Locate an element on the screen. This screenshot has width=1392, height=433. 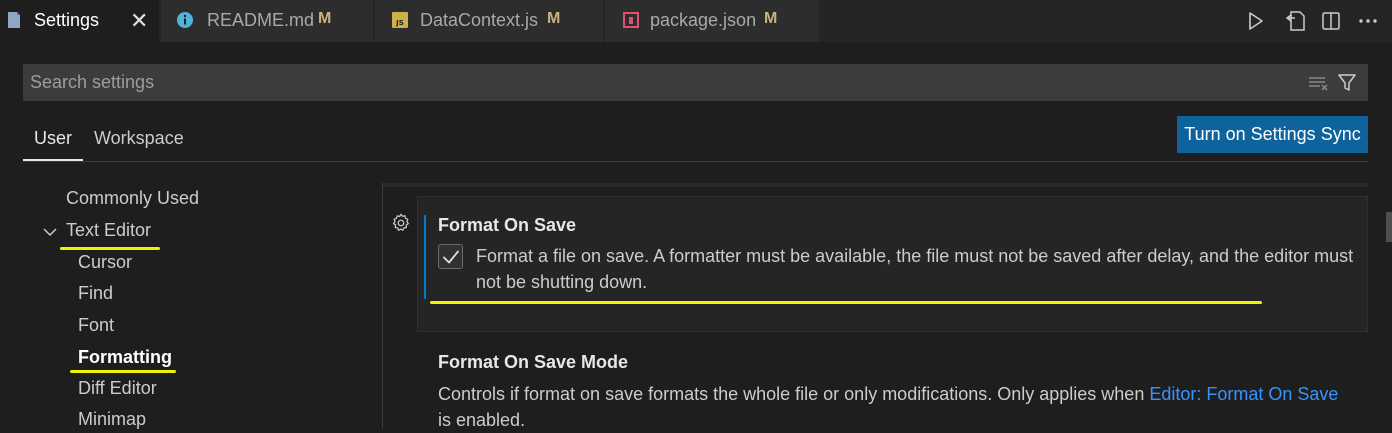
scroll-shadow is located at coordinates (875, 185).